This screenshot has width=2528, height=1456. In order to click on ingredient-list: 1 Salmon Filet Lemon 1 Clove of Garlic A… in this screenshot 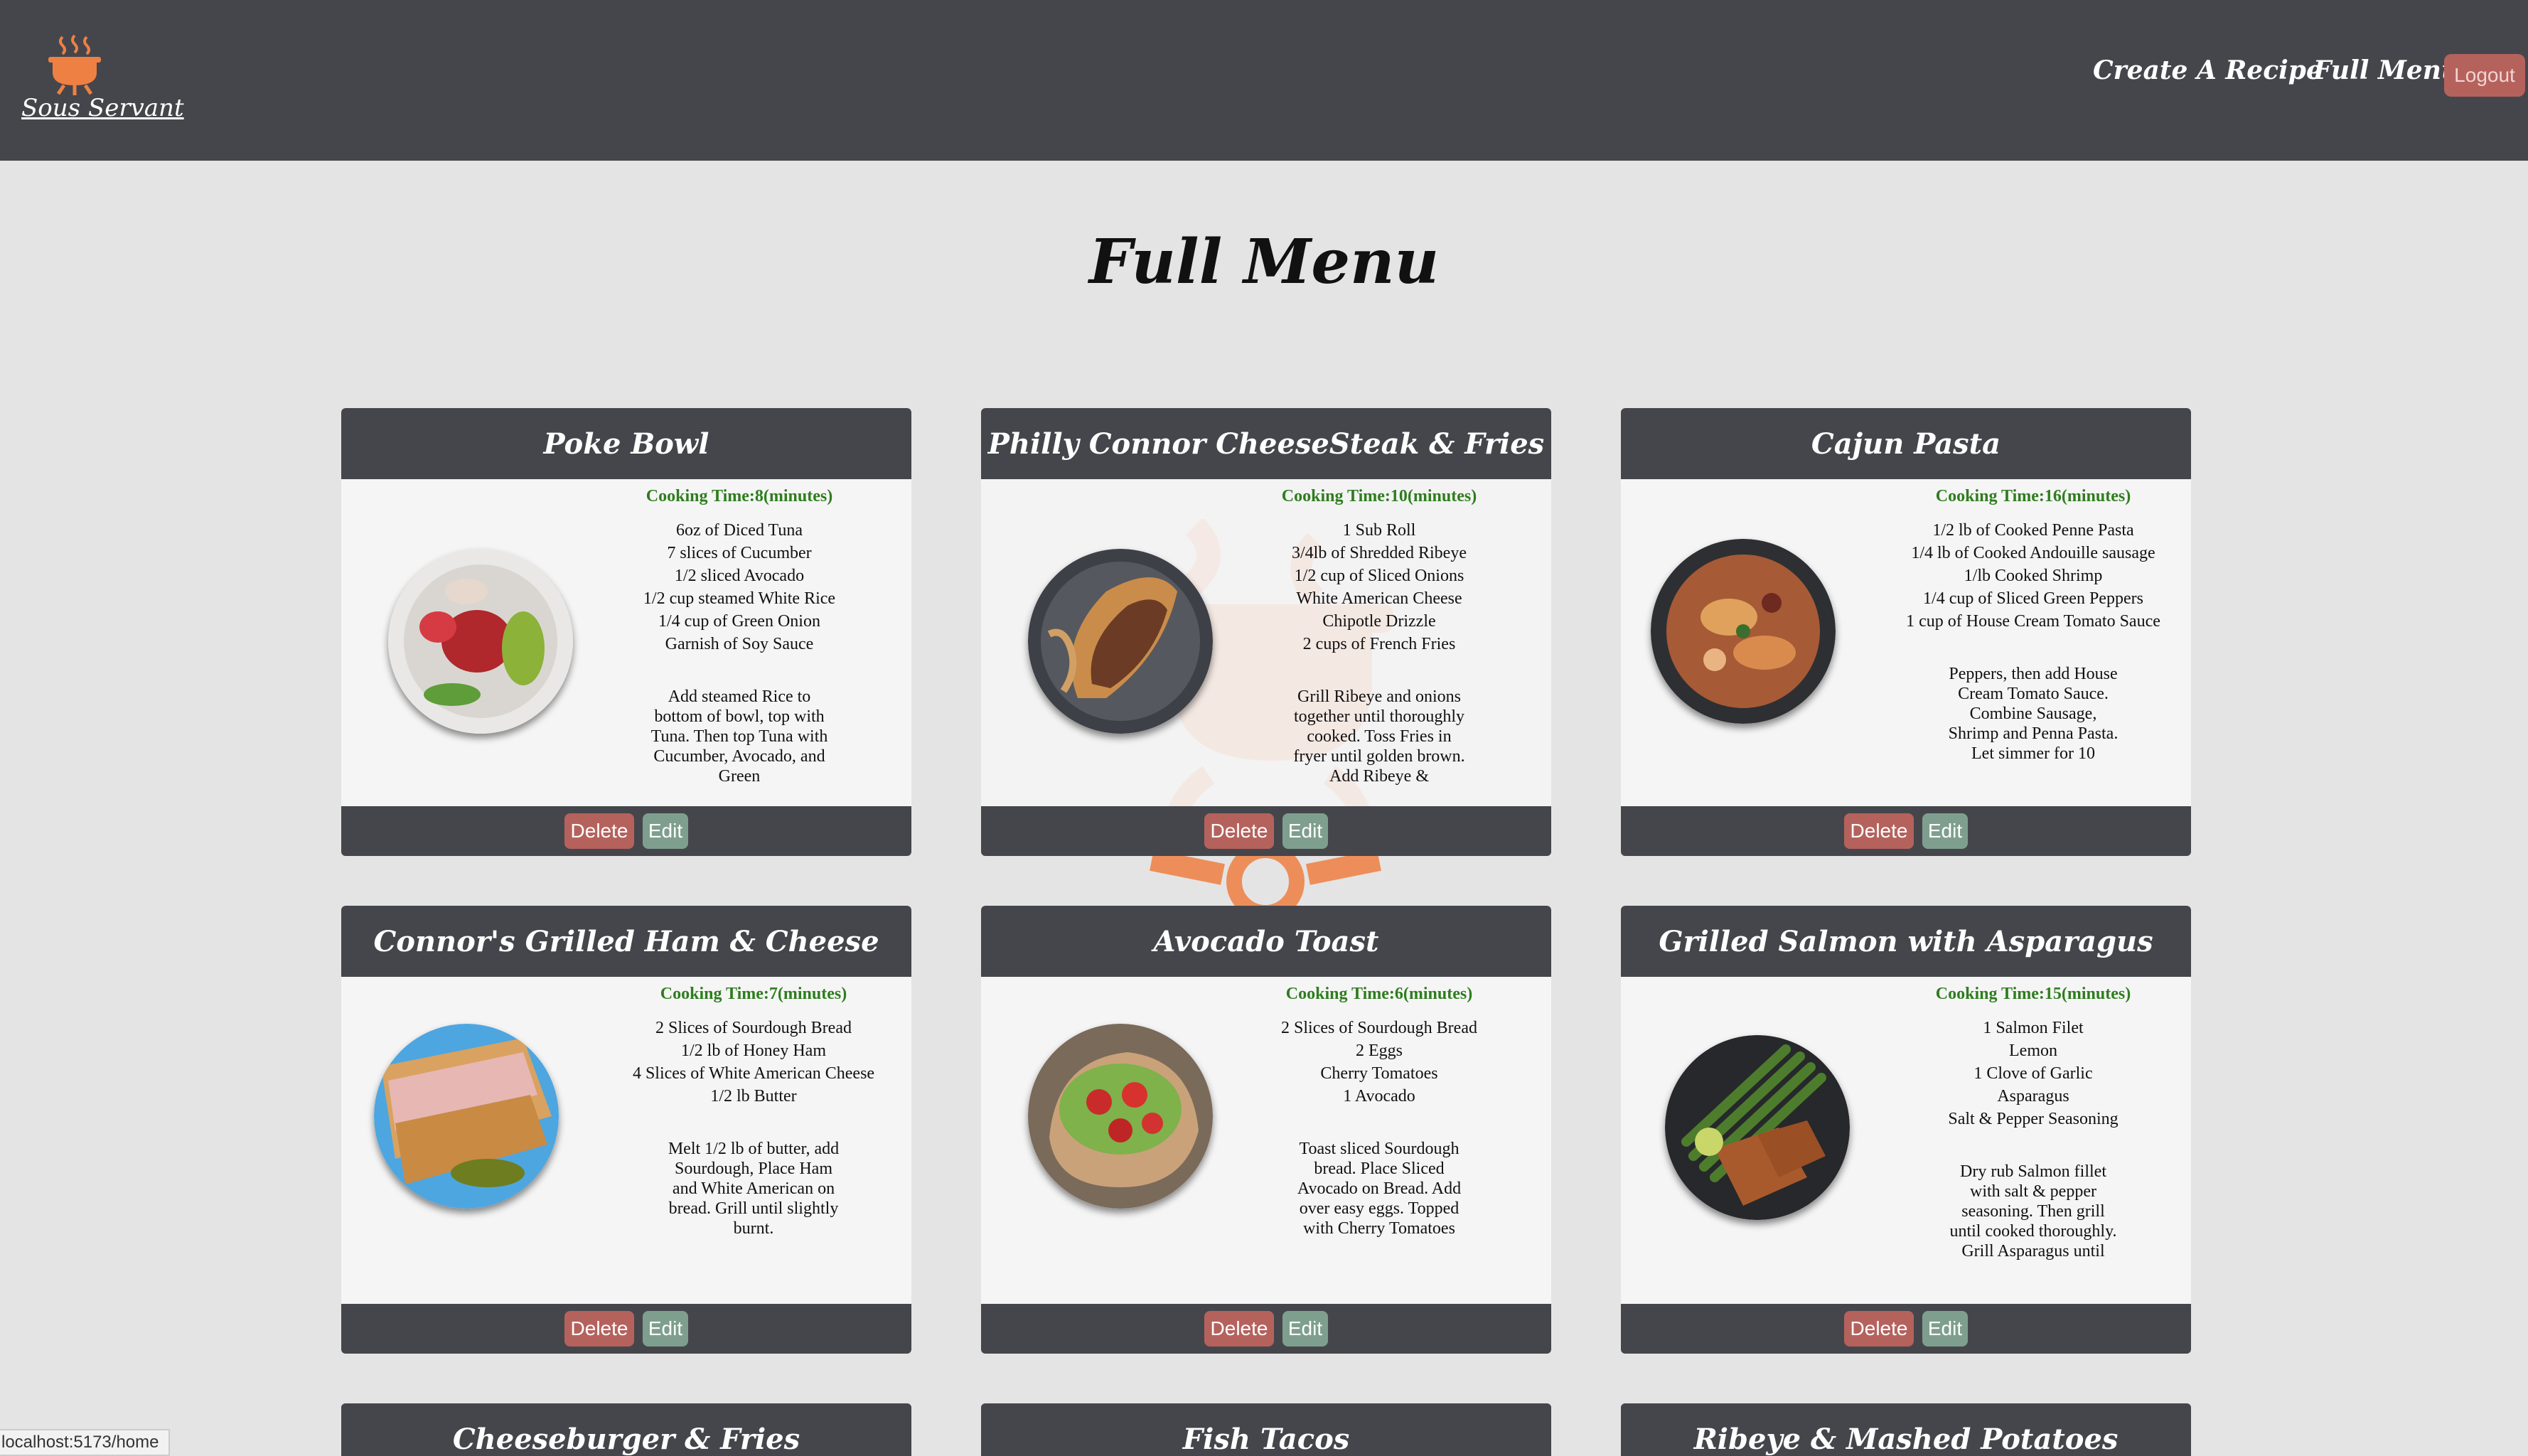, I will do `click(2033, 1073)`.